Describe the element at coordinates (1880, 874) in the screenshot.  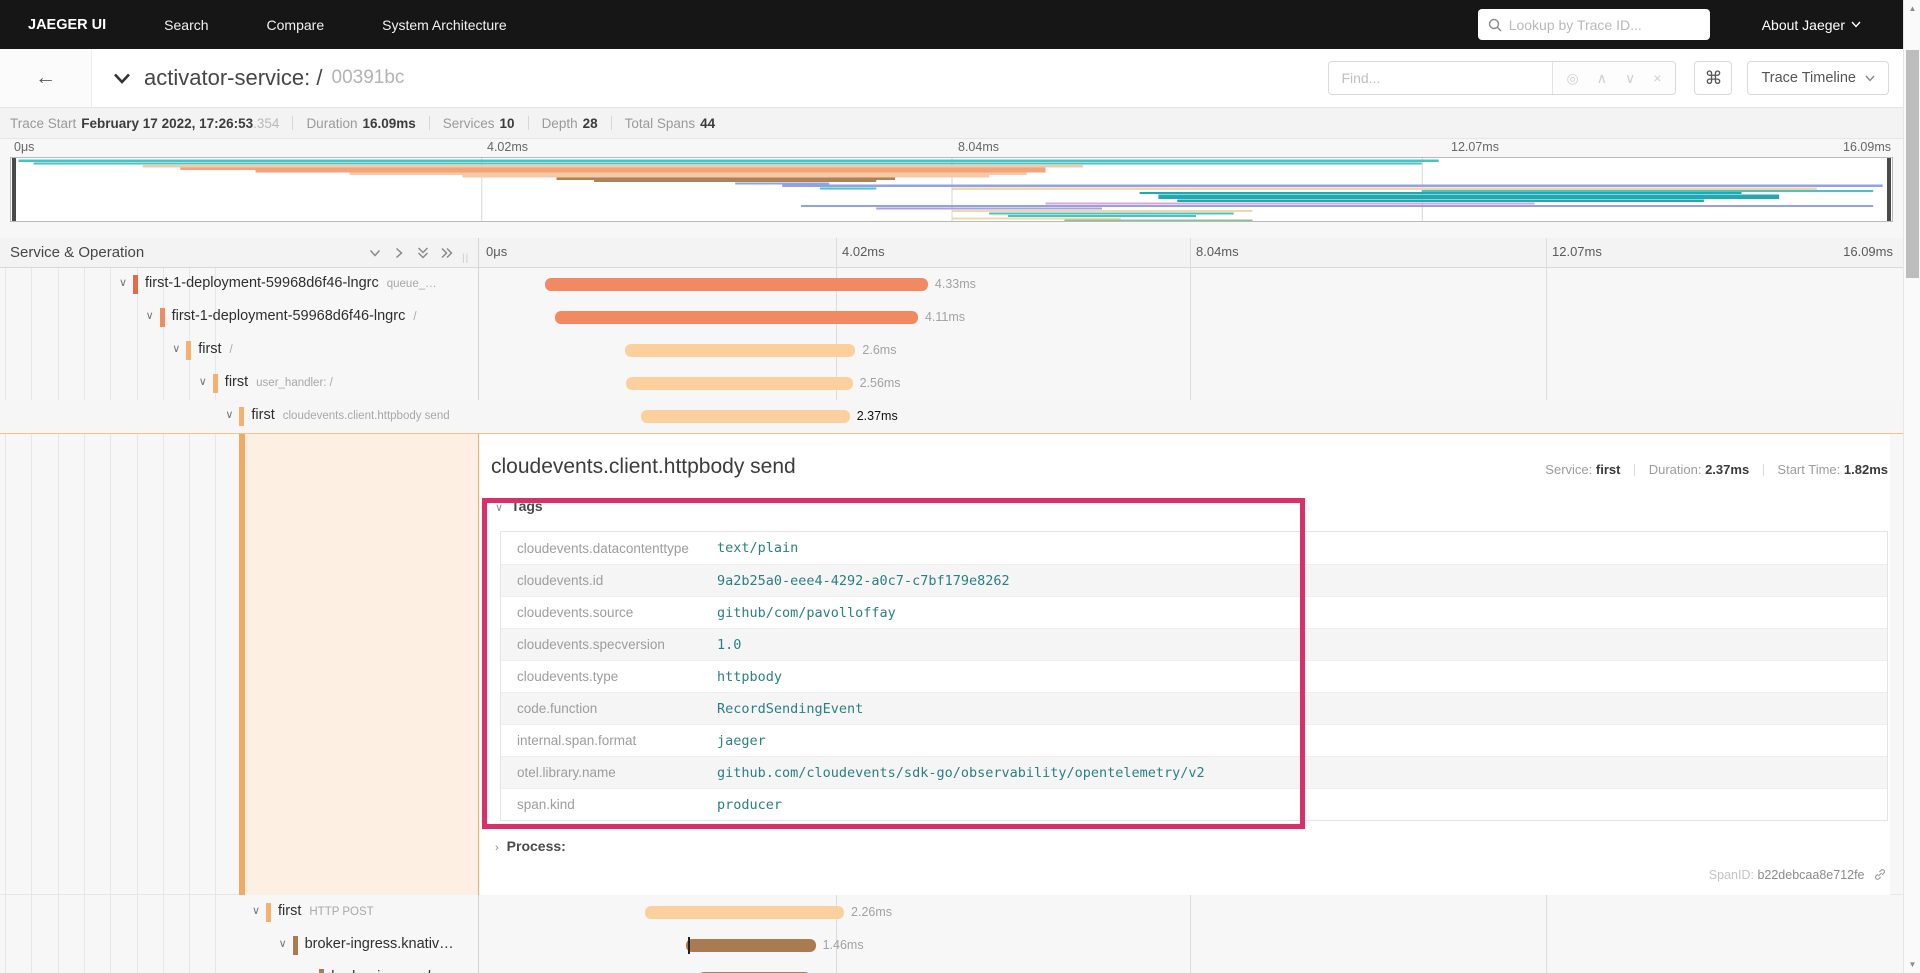
I see `copy-link-icon` at that location.